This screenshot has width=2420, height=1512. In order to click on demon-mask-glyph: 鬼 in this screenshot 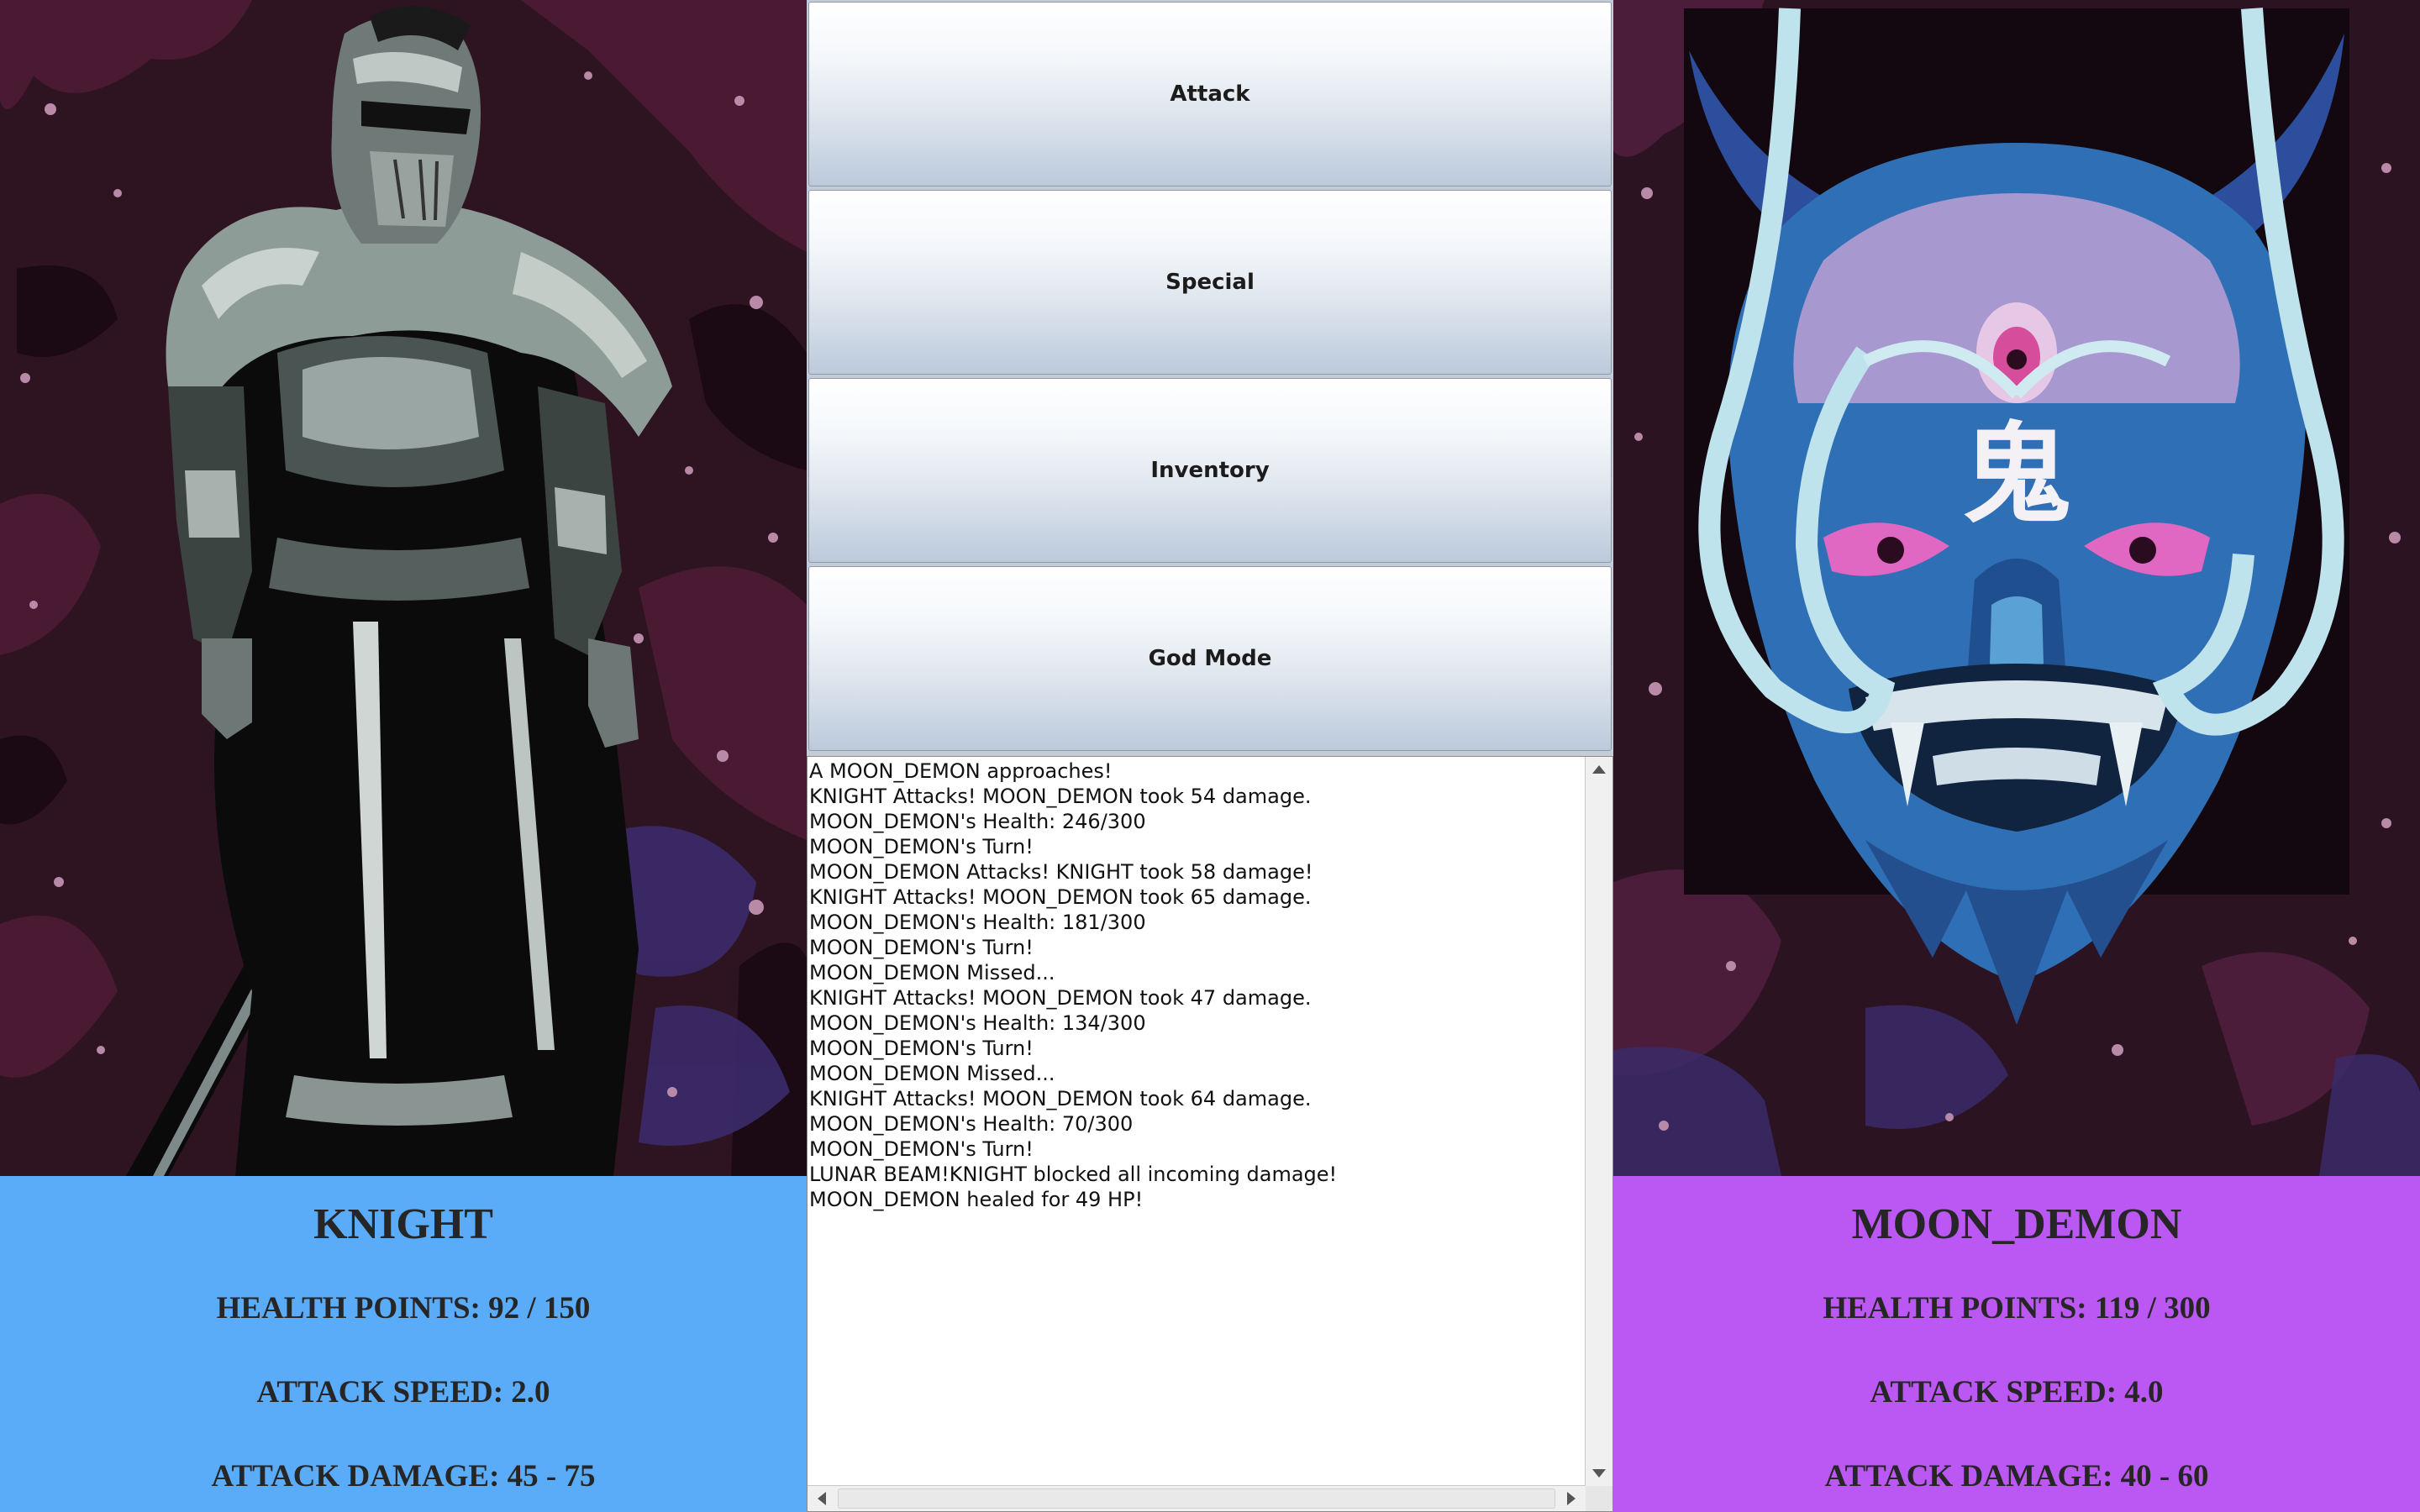, I will do `click(2016, 474)`.